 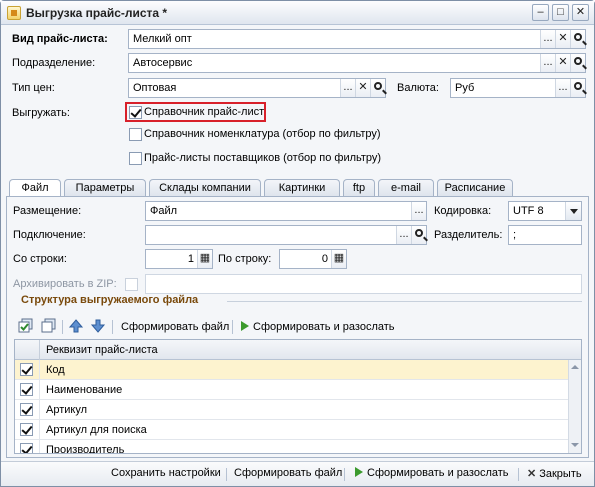 What do you see at coordinates (298, 350) in the screenshot?
I see `table-header: Реквизит прайс-листа` at bounding box center [298, 350].